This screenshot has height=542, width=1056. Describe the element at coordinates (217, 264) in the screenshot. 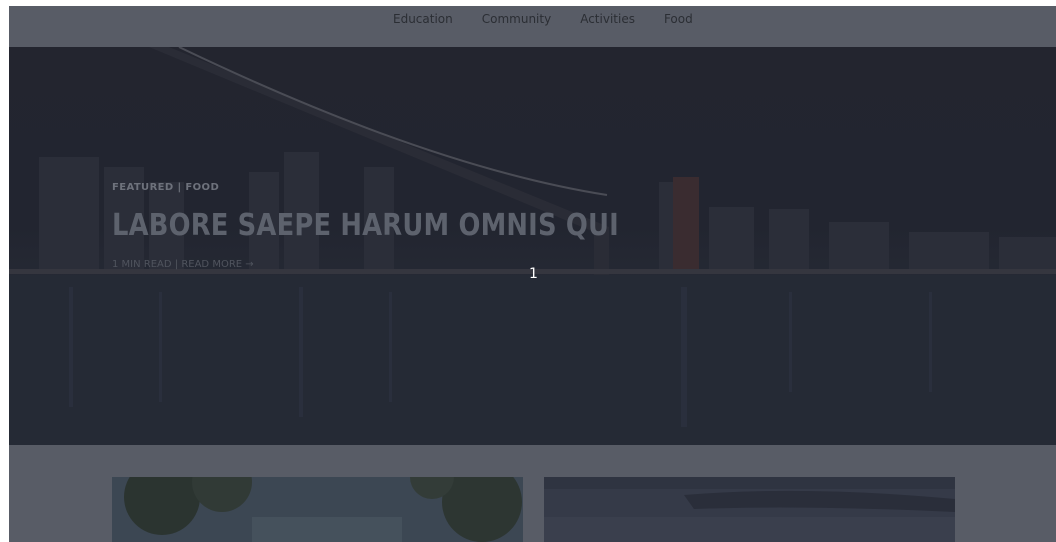

I see `read-more-link: READ MORE →` at that location.